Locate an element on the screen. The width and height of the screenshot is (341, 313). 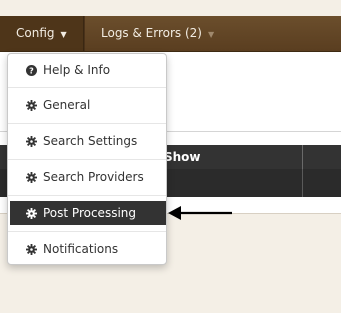
column-header-show: Show is located at coordinates (182, 157).